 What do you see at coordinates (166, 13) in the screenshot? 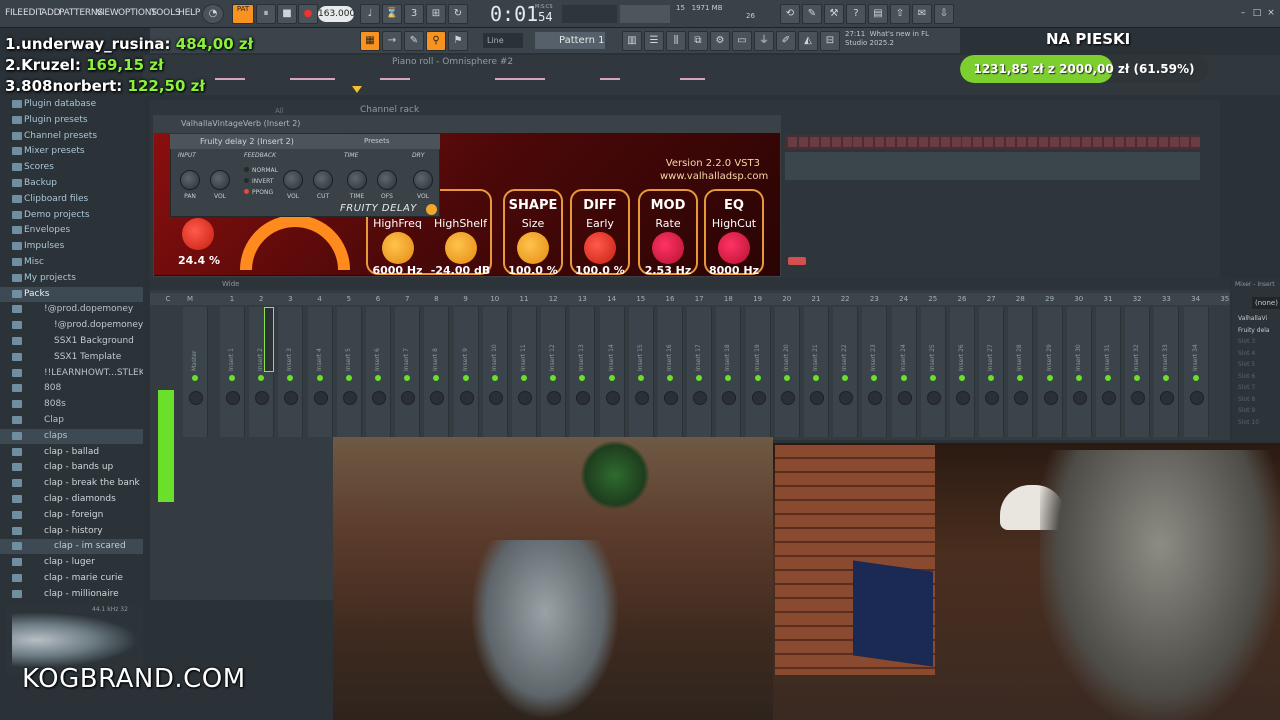
I see `menu-tools: TOOLS` at bounding box center [166, 13].